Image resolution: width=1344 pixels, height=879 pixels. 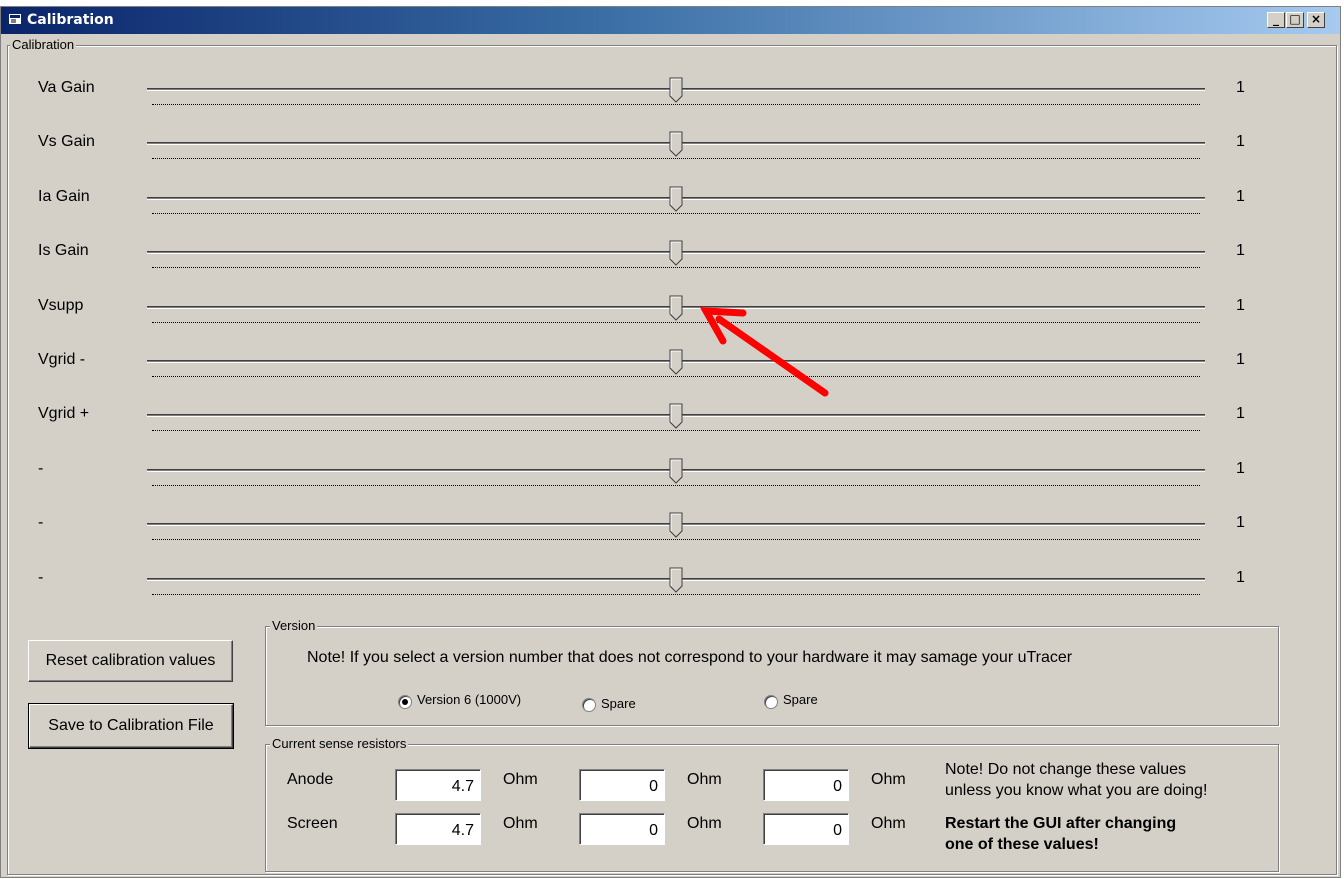 What do you see at coordinates (622, 785) in the screenshot?
I see `anode-resistor-2-field: 0` at bounding box center [622, 785].